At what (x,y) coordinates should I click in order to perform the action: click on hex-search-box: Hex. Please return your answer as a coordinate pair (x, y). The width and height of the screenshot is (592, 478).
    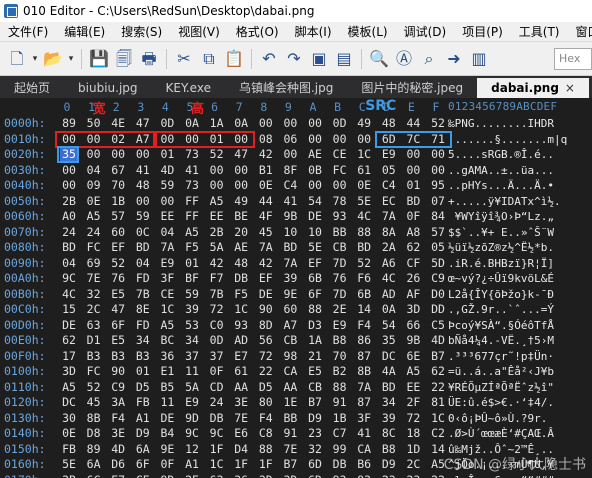
    Looking at the image, I should click on (573, 58).